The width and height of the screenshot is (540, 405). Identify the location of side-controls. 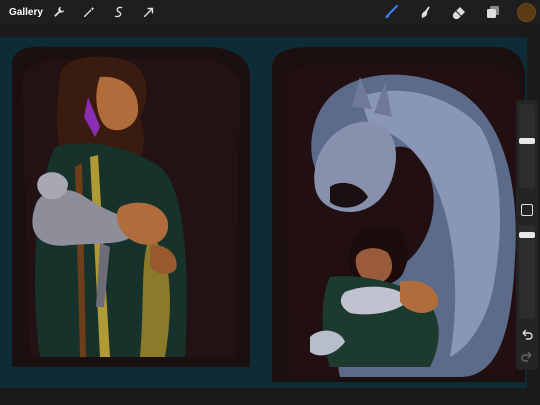
(527, 235).